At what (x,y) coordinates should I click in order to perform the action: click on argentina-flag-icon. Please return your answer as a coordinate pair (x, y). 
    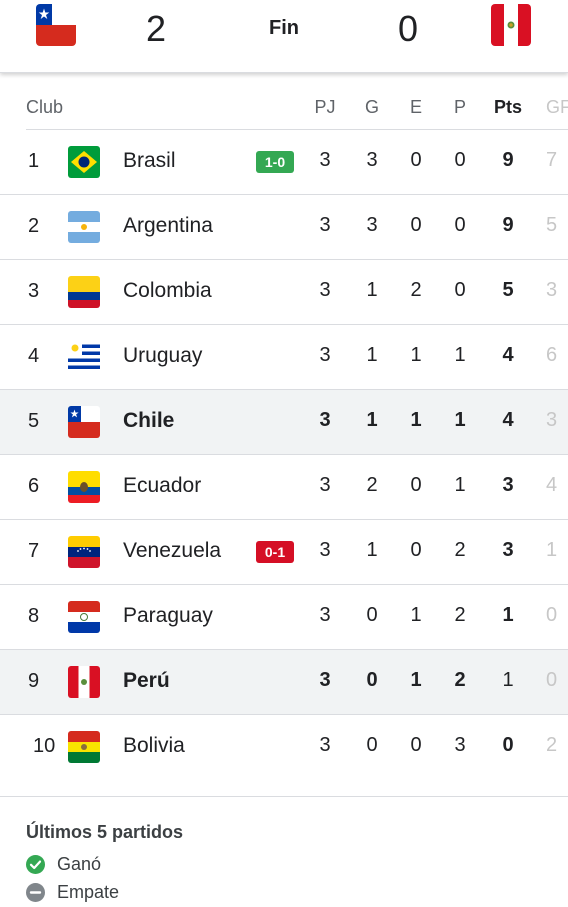
    Looking at the image, I should click on (84, 227).